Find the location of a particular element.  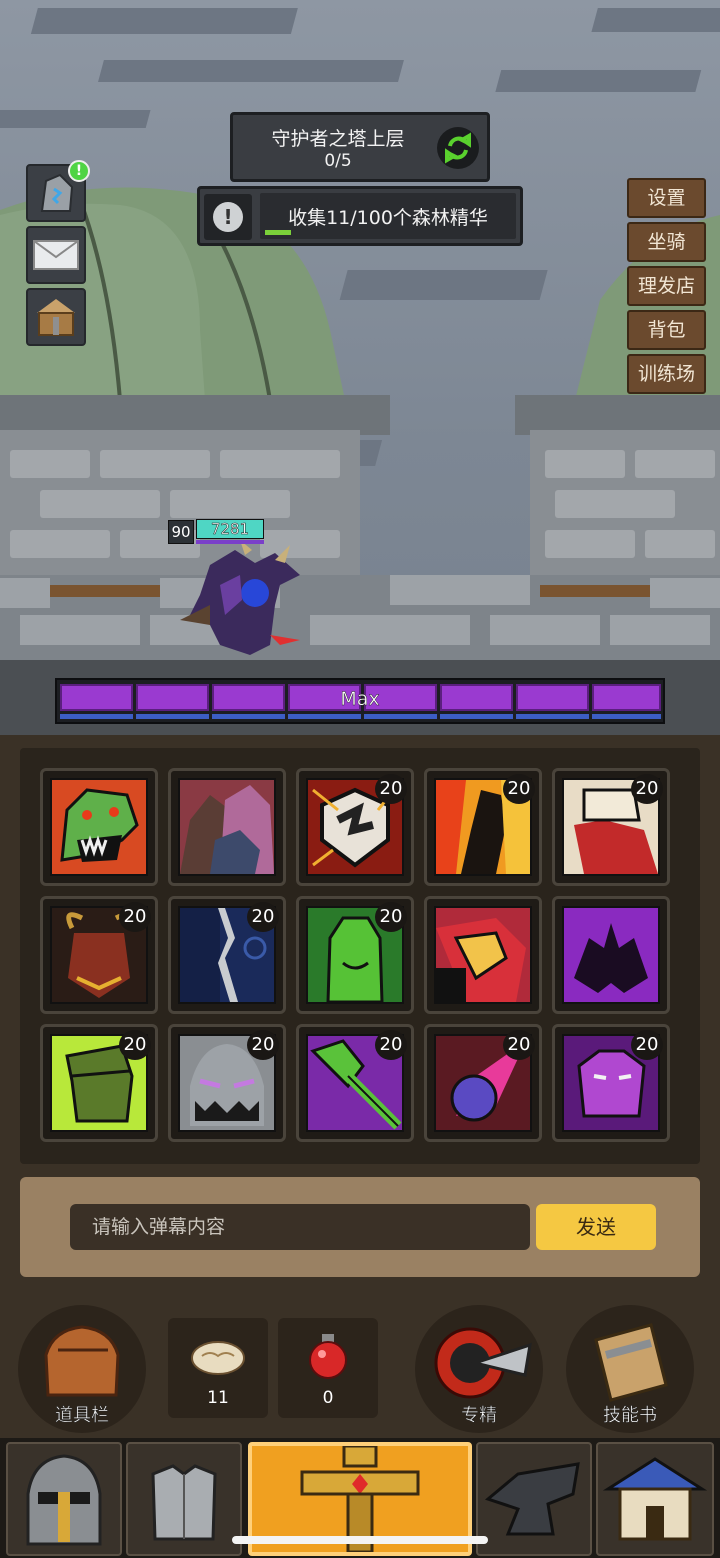

bread-slot: 11 is located at coordinates (218, 1368).